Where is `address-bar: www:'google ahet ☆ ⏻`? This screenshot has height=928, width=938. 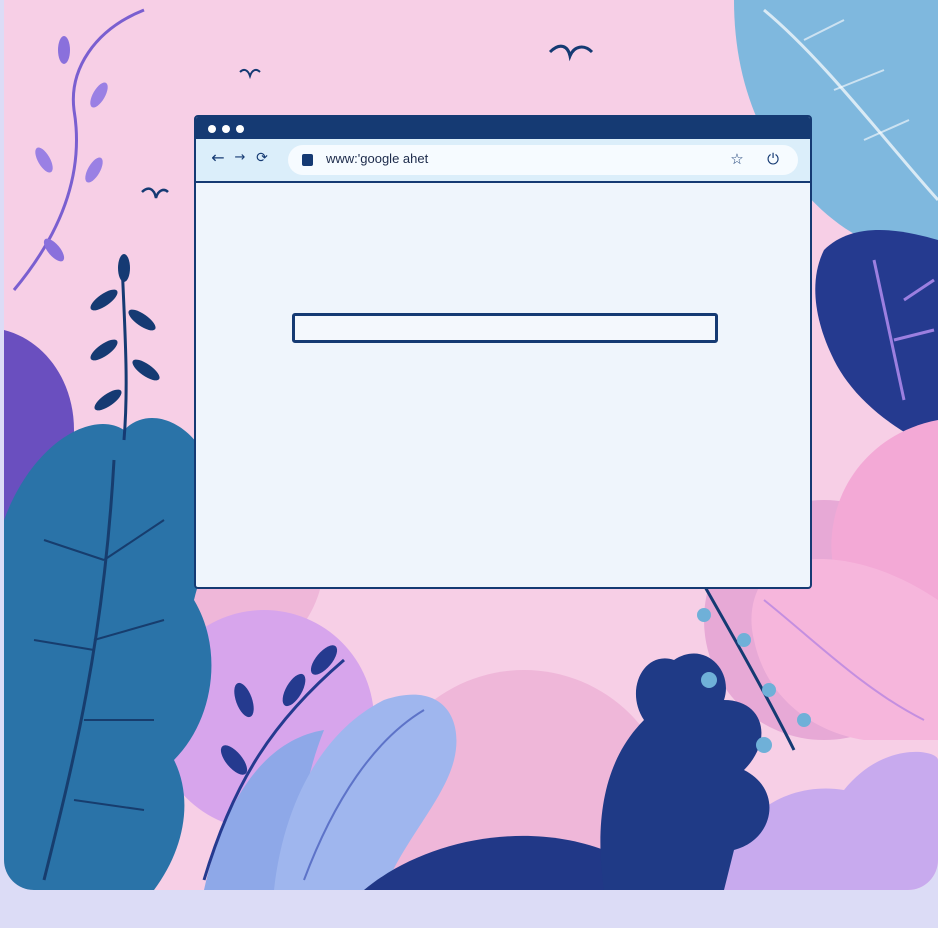
address-bar: www:'google ahet ☆ ⏻ is located at coordinates (543, 160).